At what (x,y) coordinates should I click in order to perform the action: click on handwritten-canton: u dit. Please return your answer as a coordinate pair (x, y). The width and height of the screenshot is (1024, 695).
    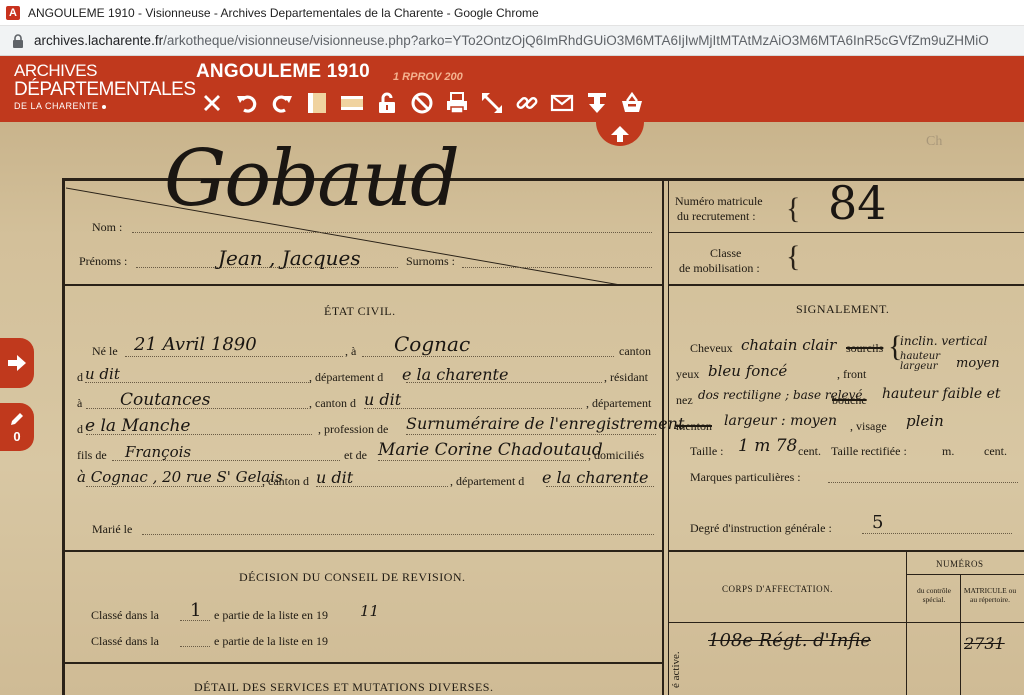
    Looking at the image, I should click on (383, 399).